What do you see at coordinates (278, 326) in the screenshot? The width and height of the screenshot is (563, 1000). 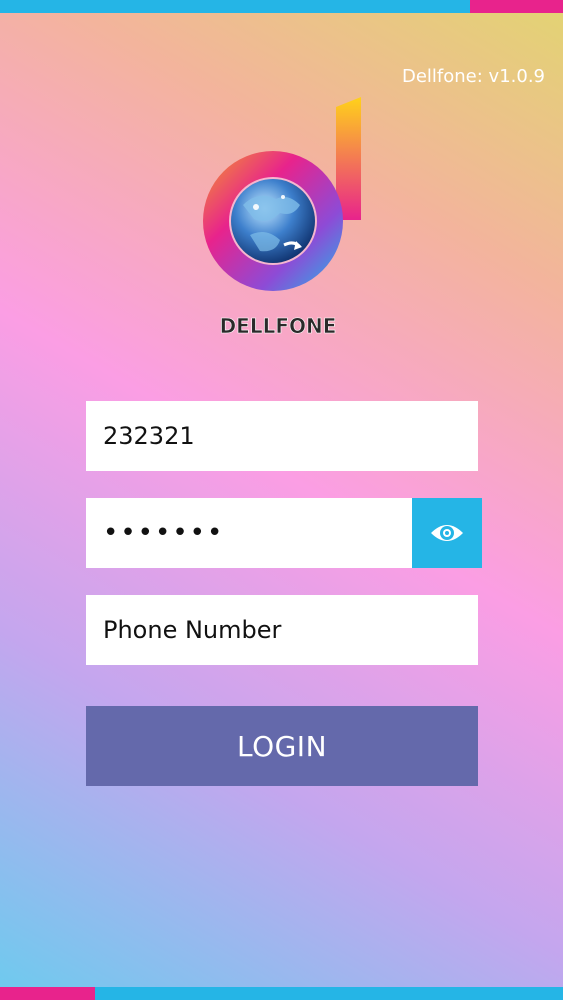 I see `logo-wordmark: DELLFONE` at bounding box center [278, 326].